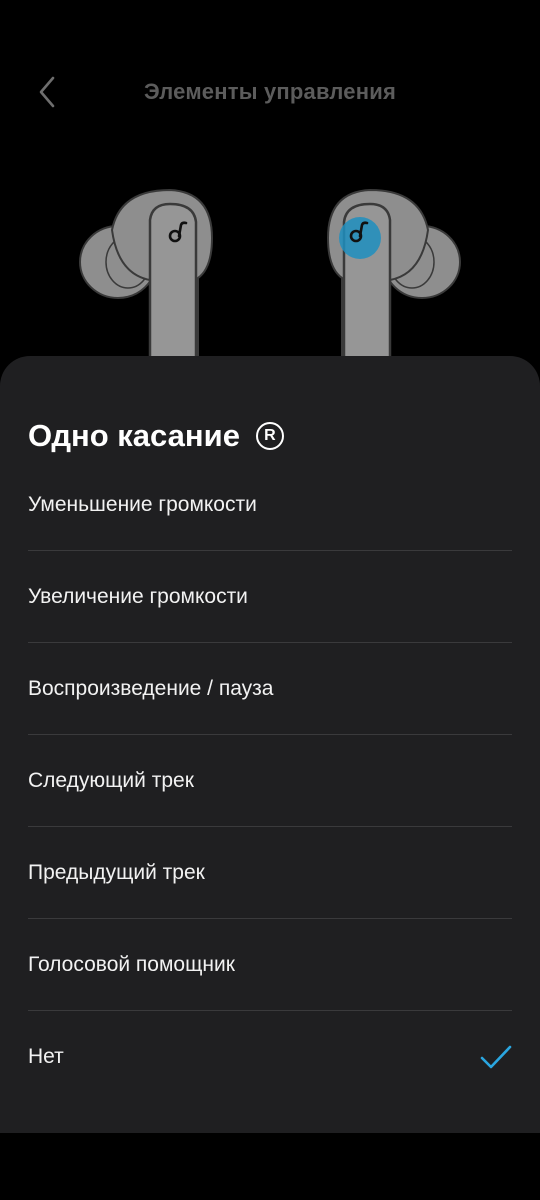 Image resolution: width=540 pixels, height=1200 pixels. I want to click on sheet-title: Одно касание, so click(134, 435).